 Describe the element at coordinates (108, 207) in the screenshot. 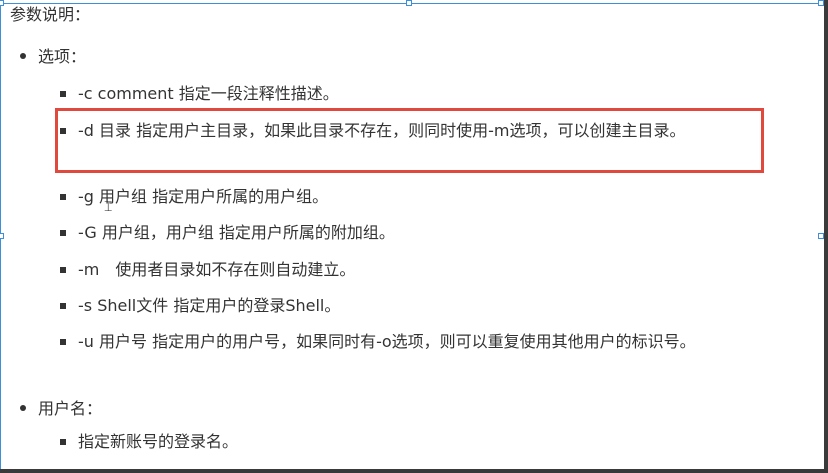

I see `text-cursor-icon: ⌶` at that location.